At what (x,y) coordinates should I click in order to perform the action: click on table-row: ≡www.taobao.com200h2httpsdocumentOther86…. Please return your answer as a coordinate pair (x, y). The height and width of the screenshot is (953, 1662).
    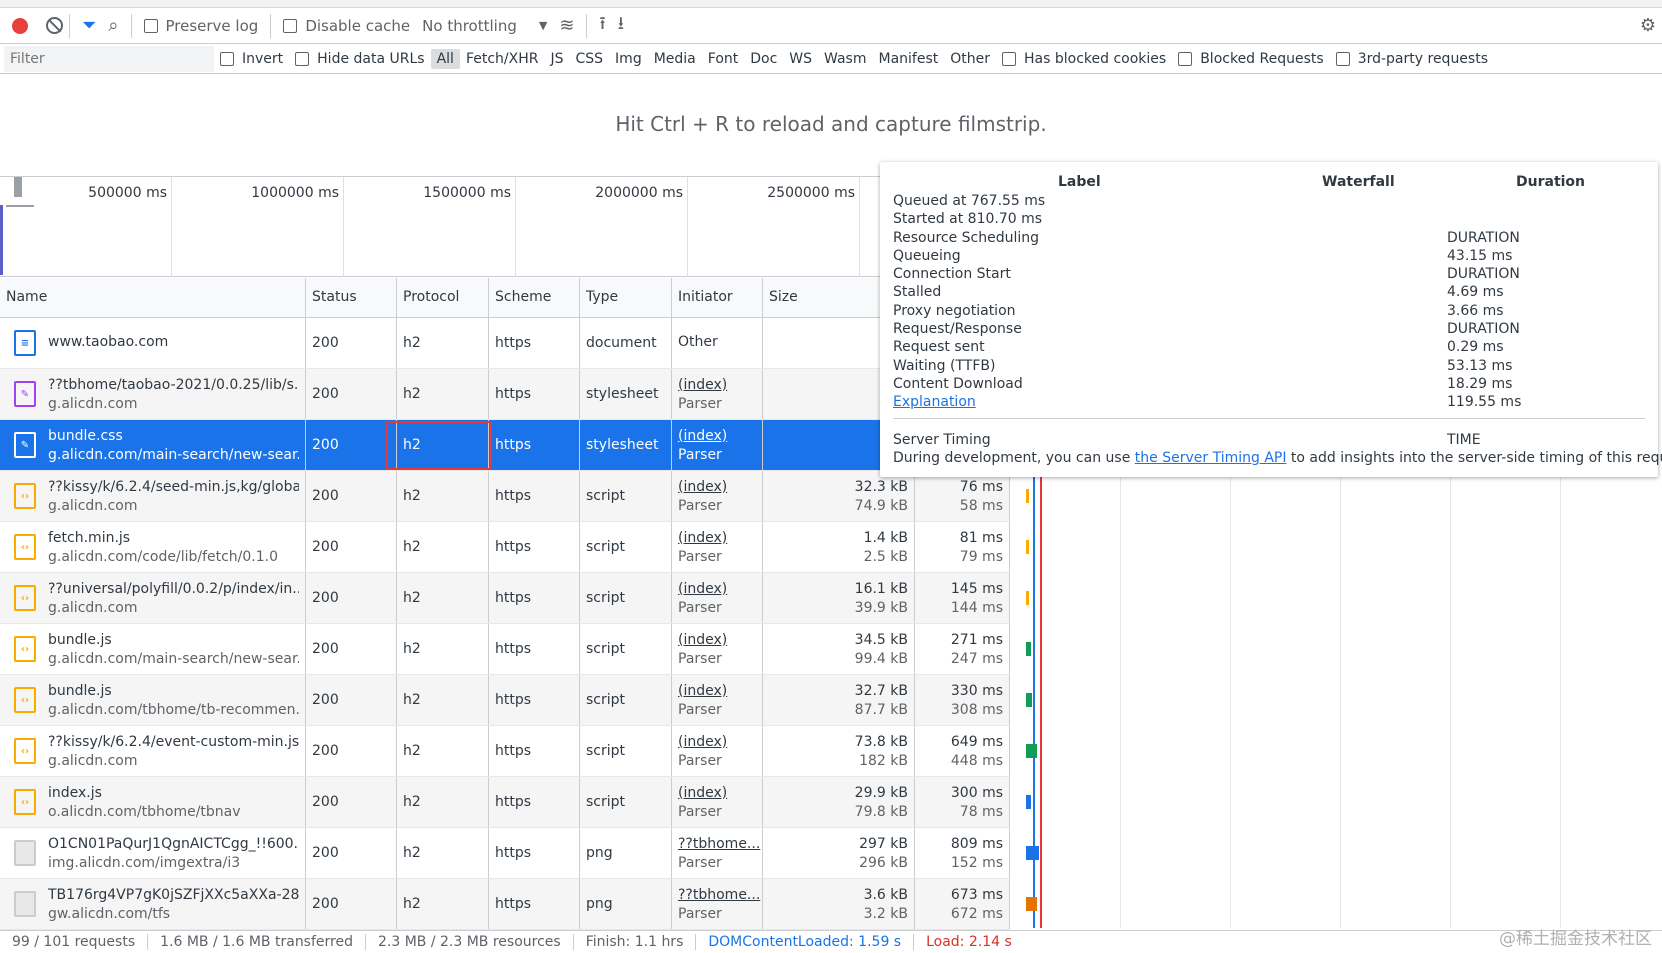
    Looking at the image, I should click on (505, 343).